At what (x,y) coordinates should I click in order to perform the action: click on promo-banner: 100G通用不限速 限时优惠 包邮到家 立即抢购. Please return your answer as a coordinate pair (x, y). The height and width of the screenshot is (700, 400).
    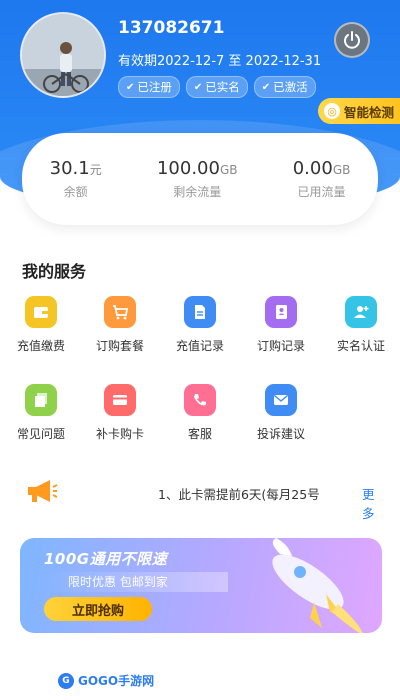
    Looking at the image, I should click on (201, 585).